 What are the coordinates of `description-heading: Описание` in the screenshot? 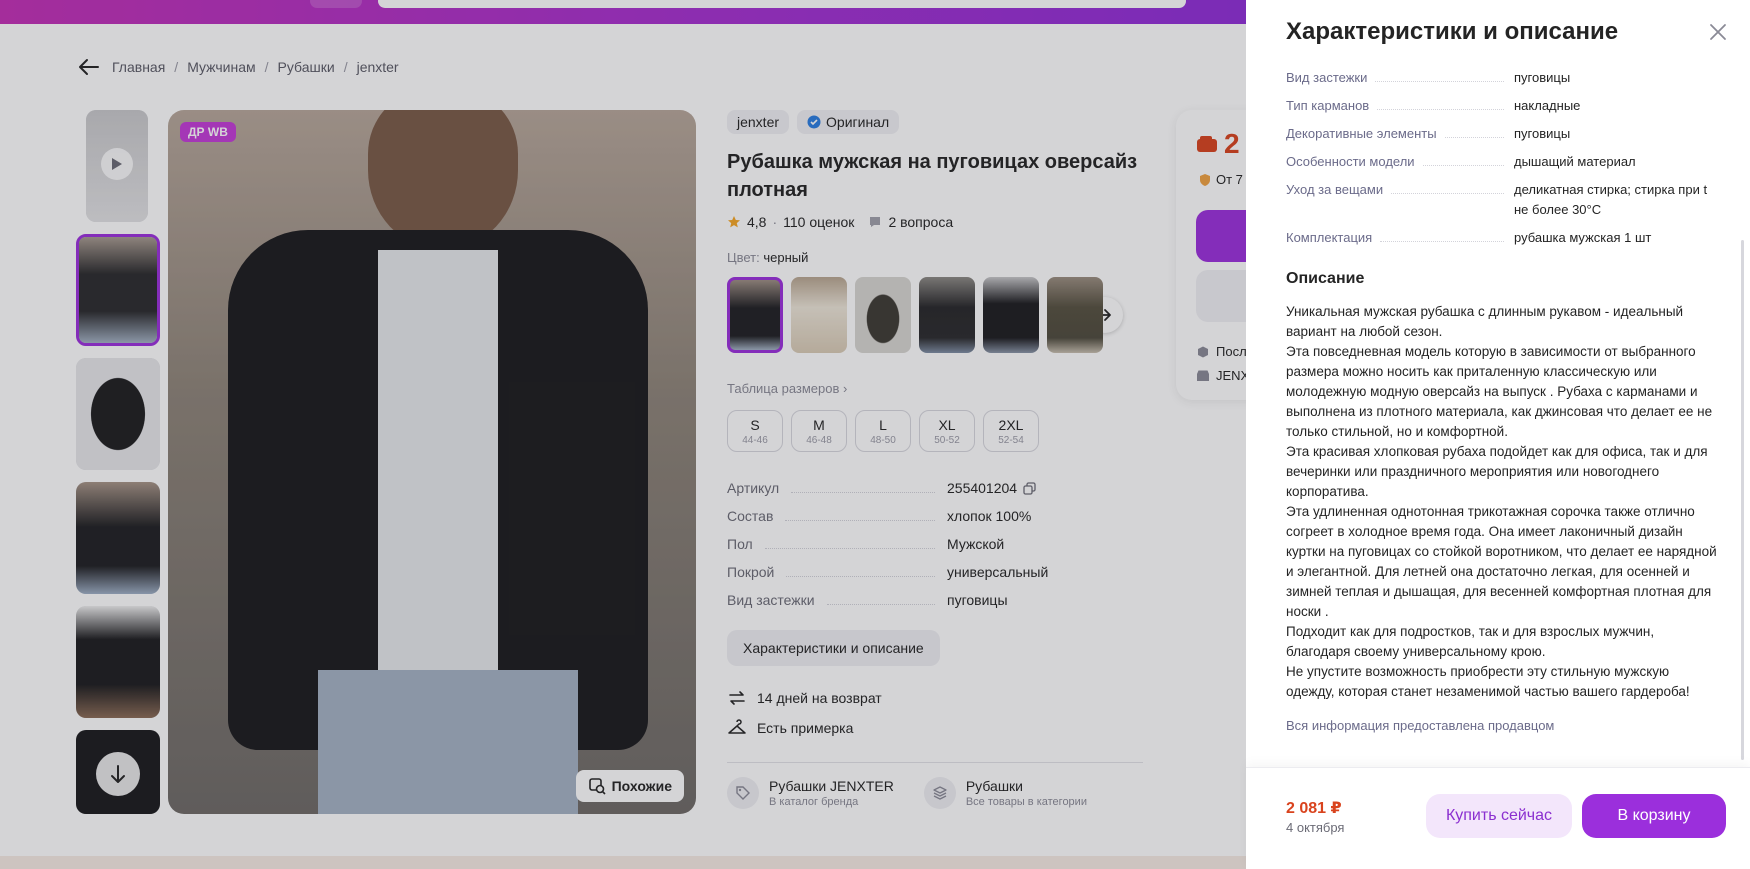 It's located at (1325, 278).